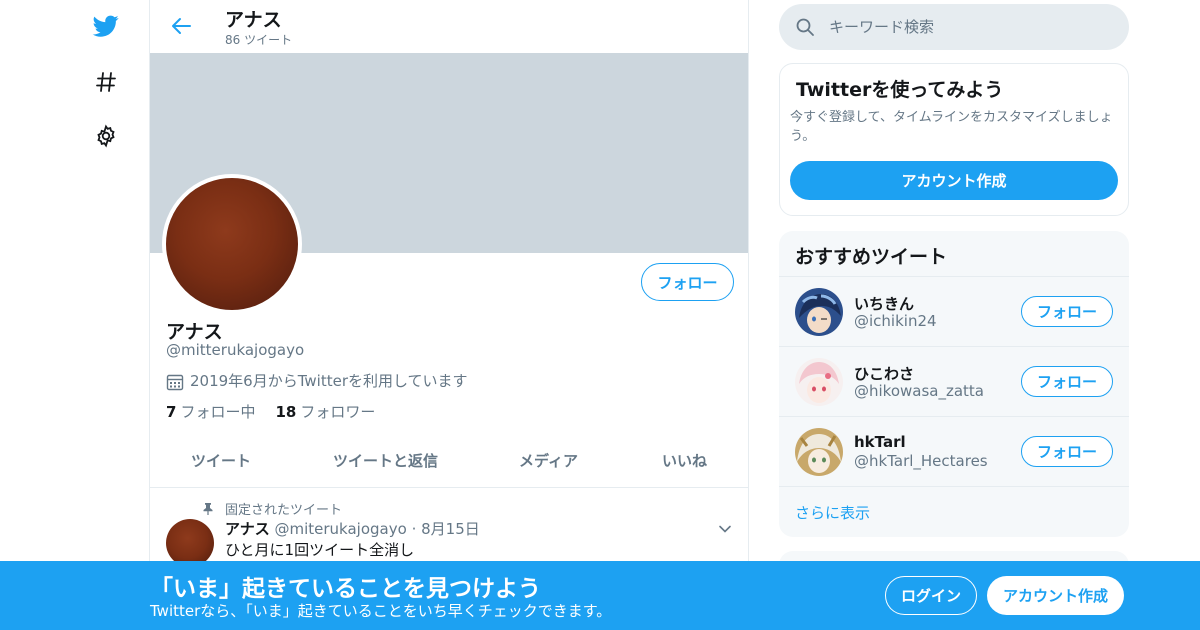 Image resolution: width=1200 pixels, height=630 pixels. I want to click on twitter-bird-icon, so click(106, 26).